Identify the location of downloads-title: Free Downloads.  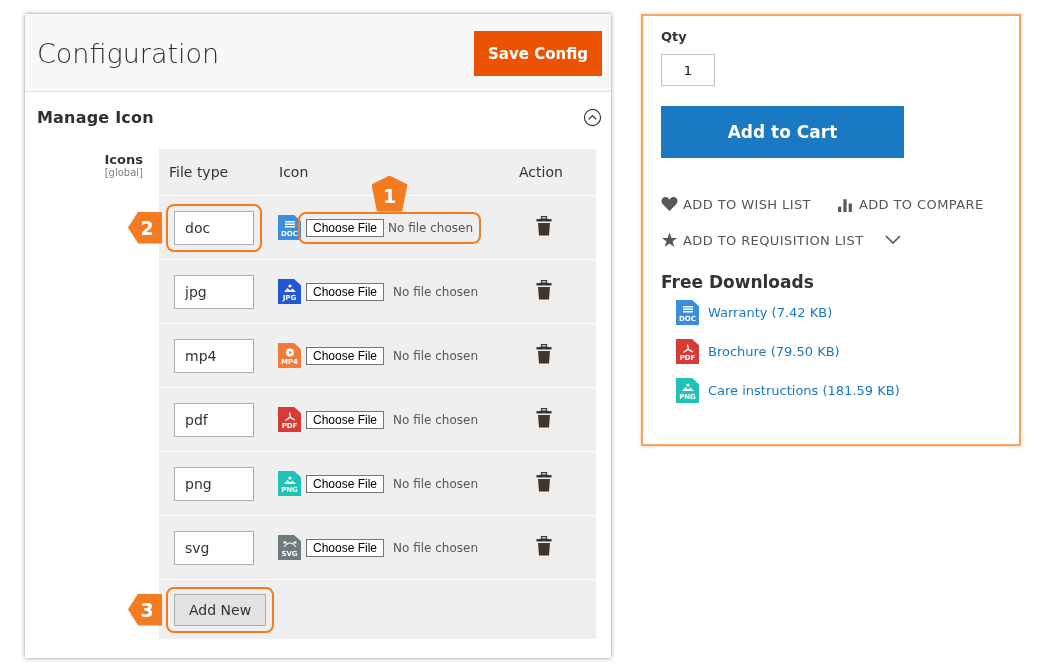
(738, 282).